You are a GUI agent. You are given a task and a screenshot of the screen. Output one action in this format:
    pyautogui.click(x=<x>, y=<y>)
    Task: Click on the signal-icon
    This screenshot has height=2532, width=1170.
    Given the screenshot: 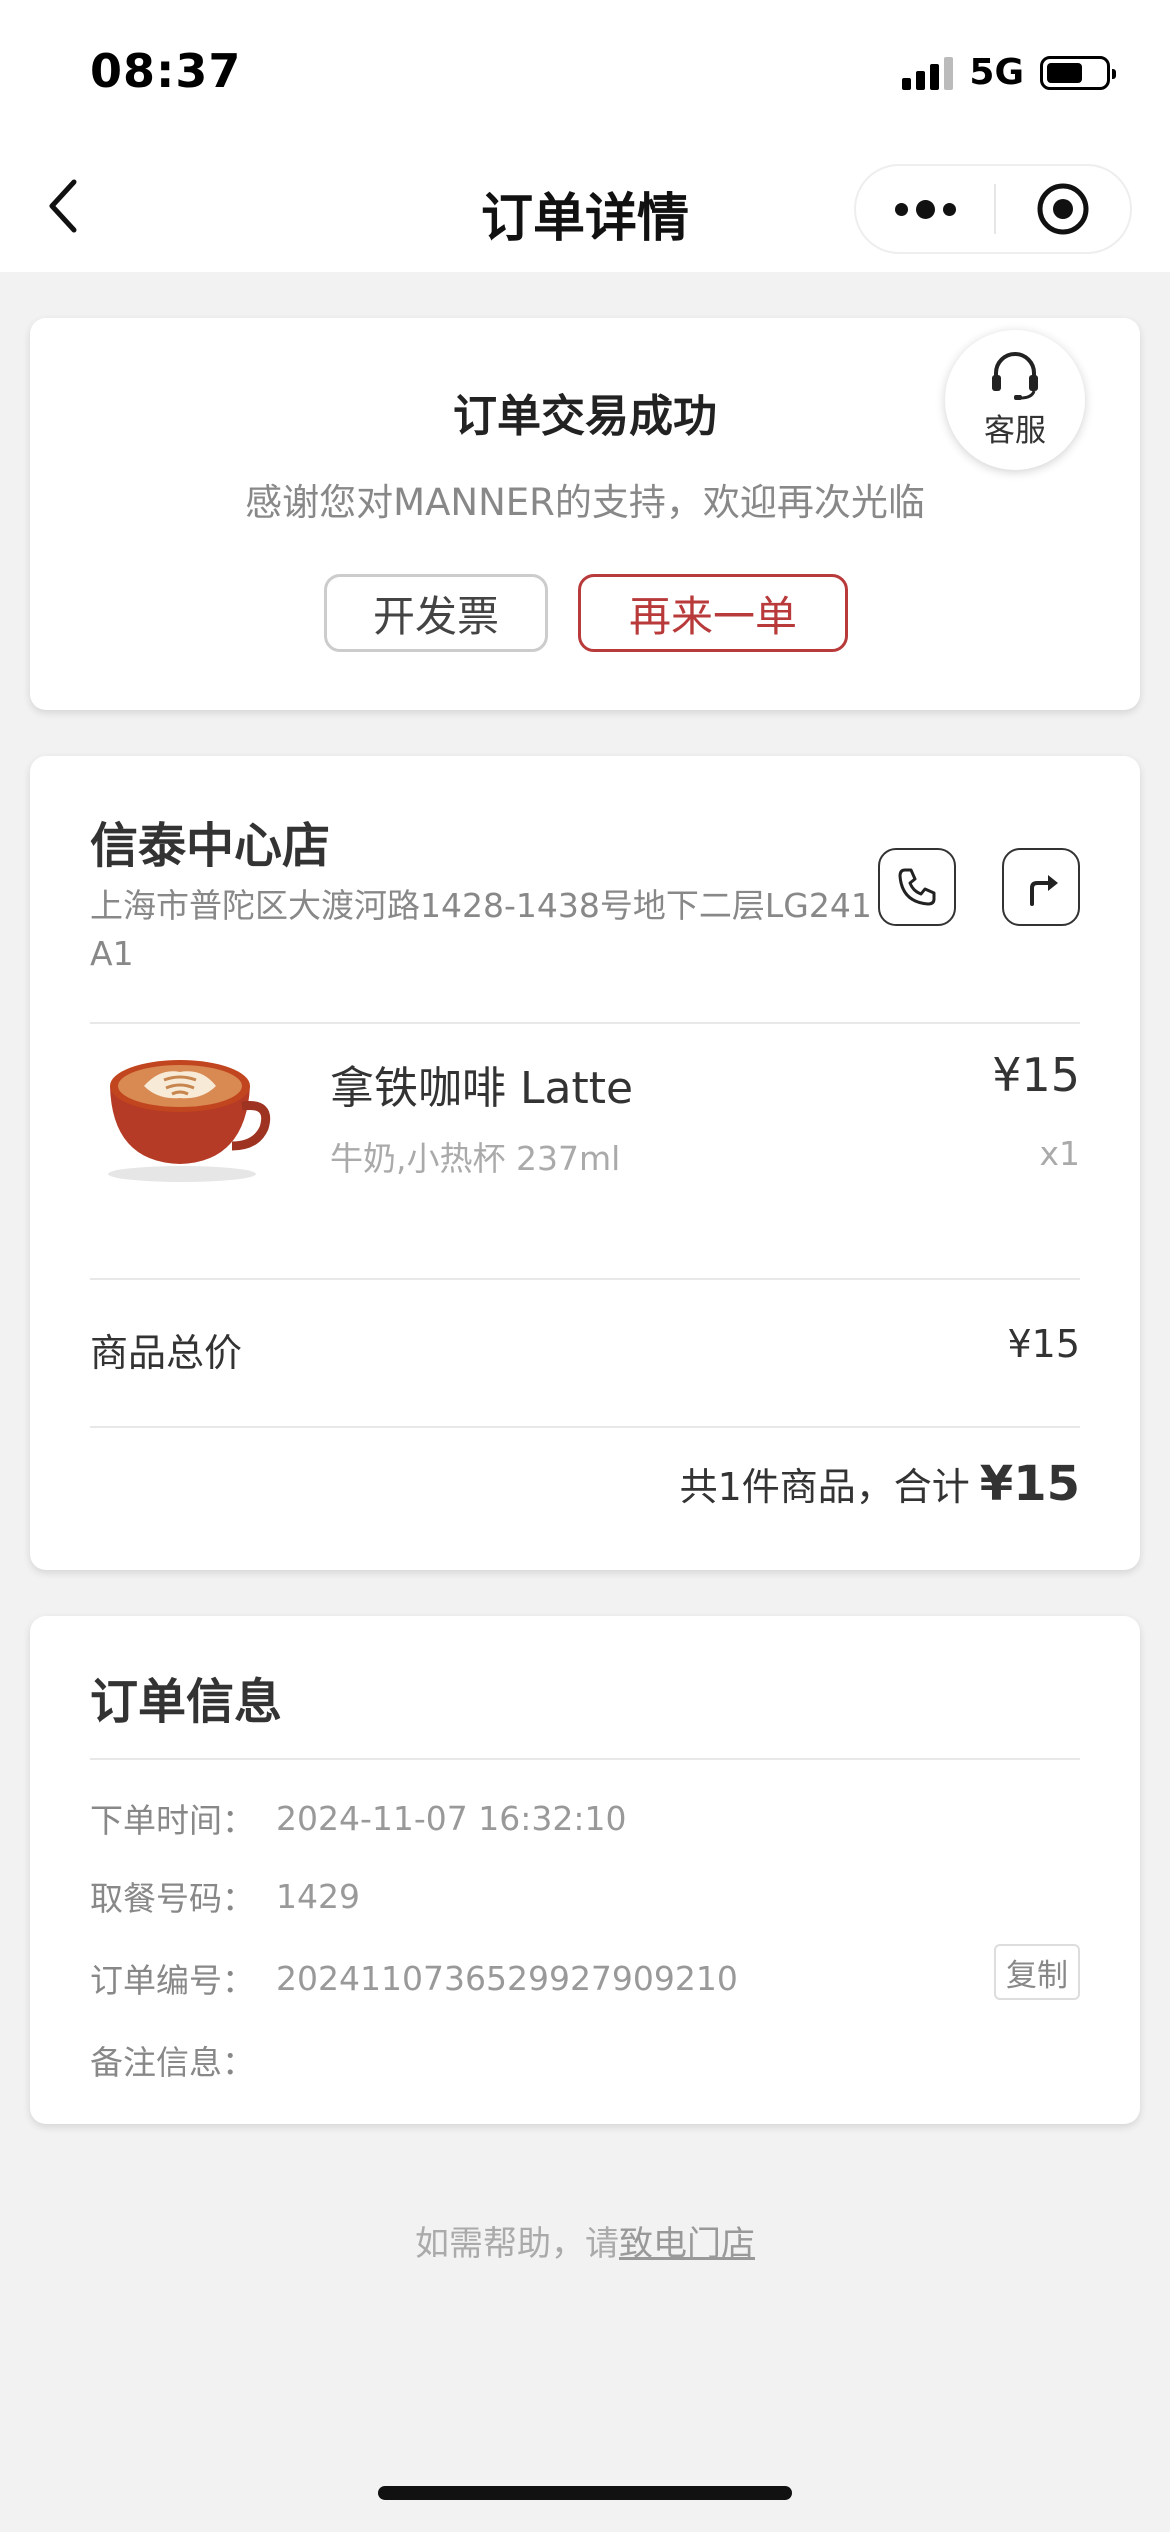 What is the action you would take?
    pyautogui.click(x=928, y=73)
    